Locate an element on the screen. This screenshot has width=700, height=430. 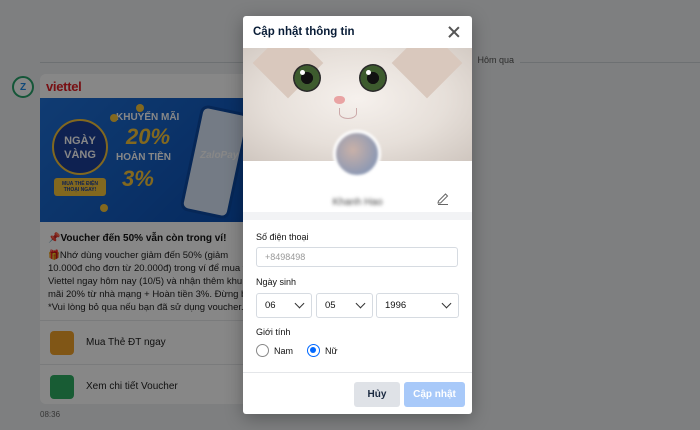
gender-label: Giới tính is located at coordinates (273, 332).